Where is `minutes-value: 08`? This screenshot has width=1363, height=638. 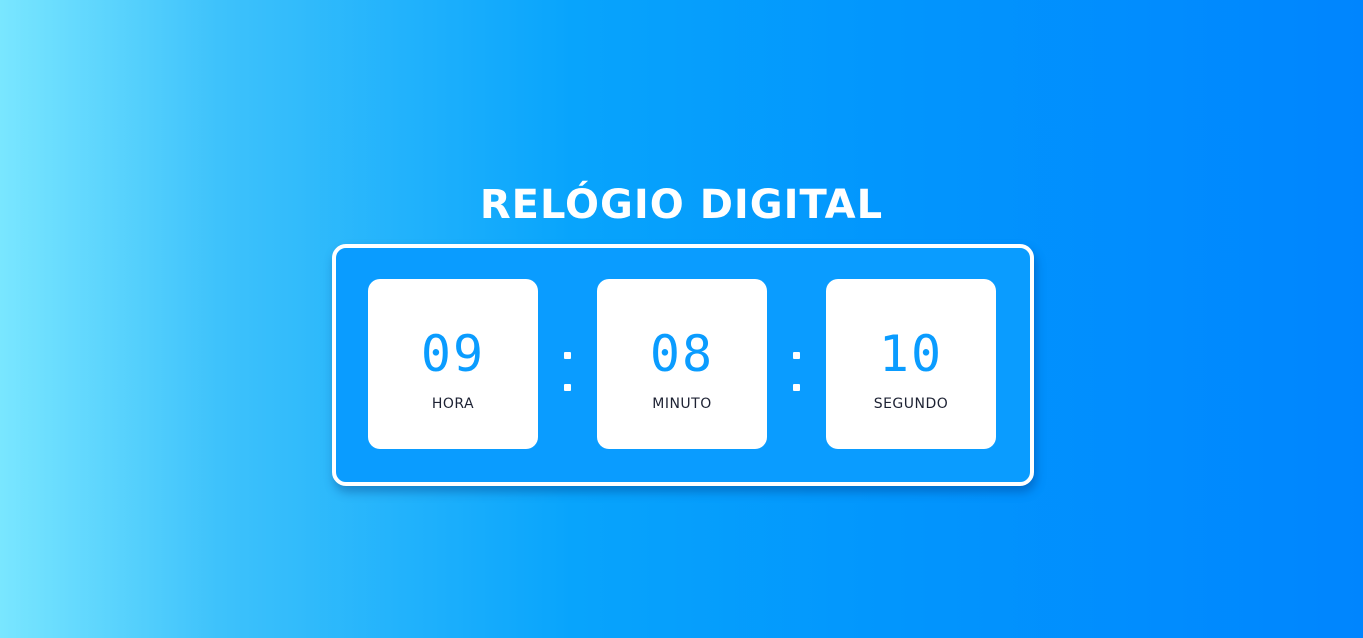 minutes-value: 08 is located at coordinates (682, 354).